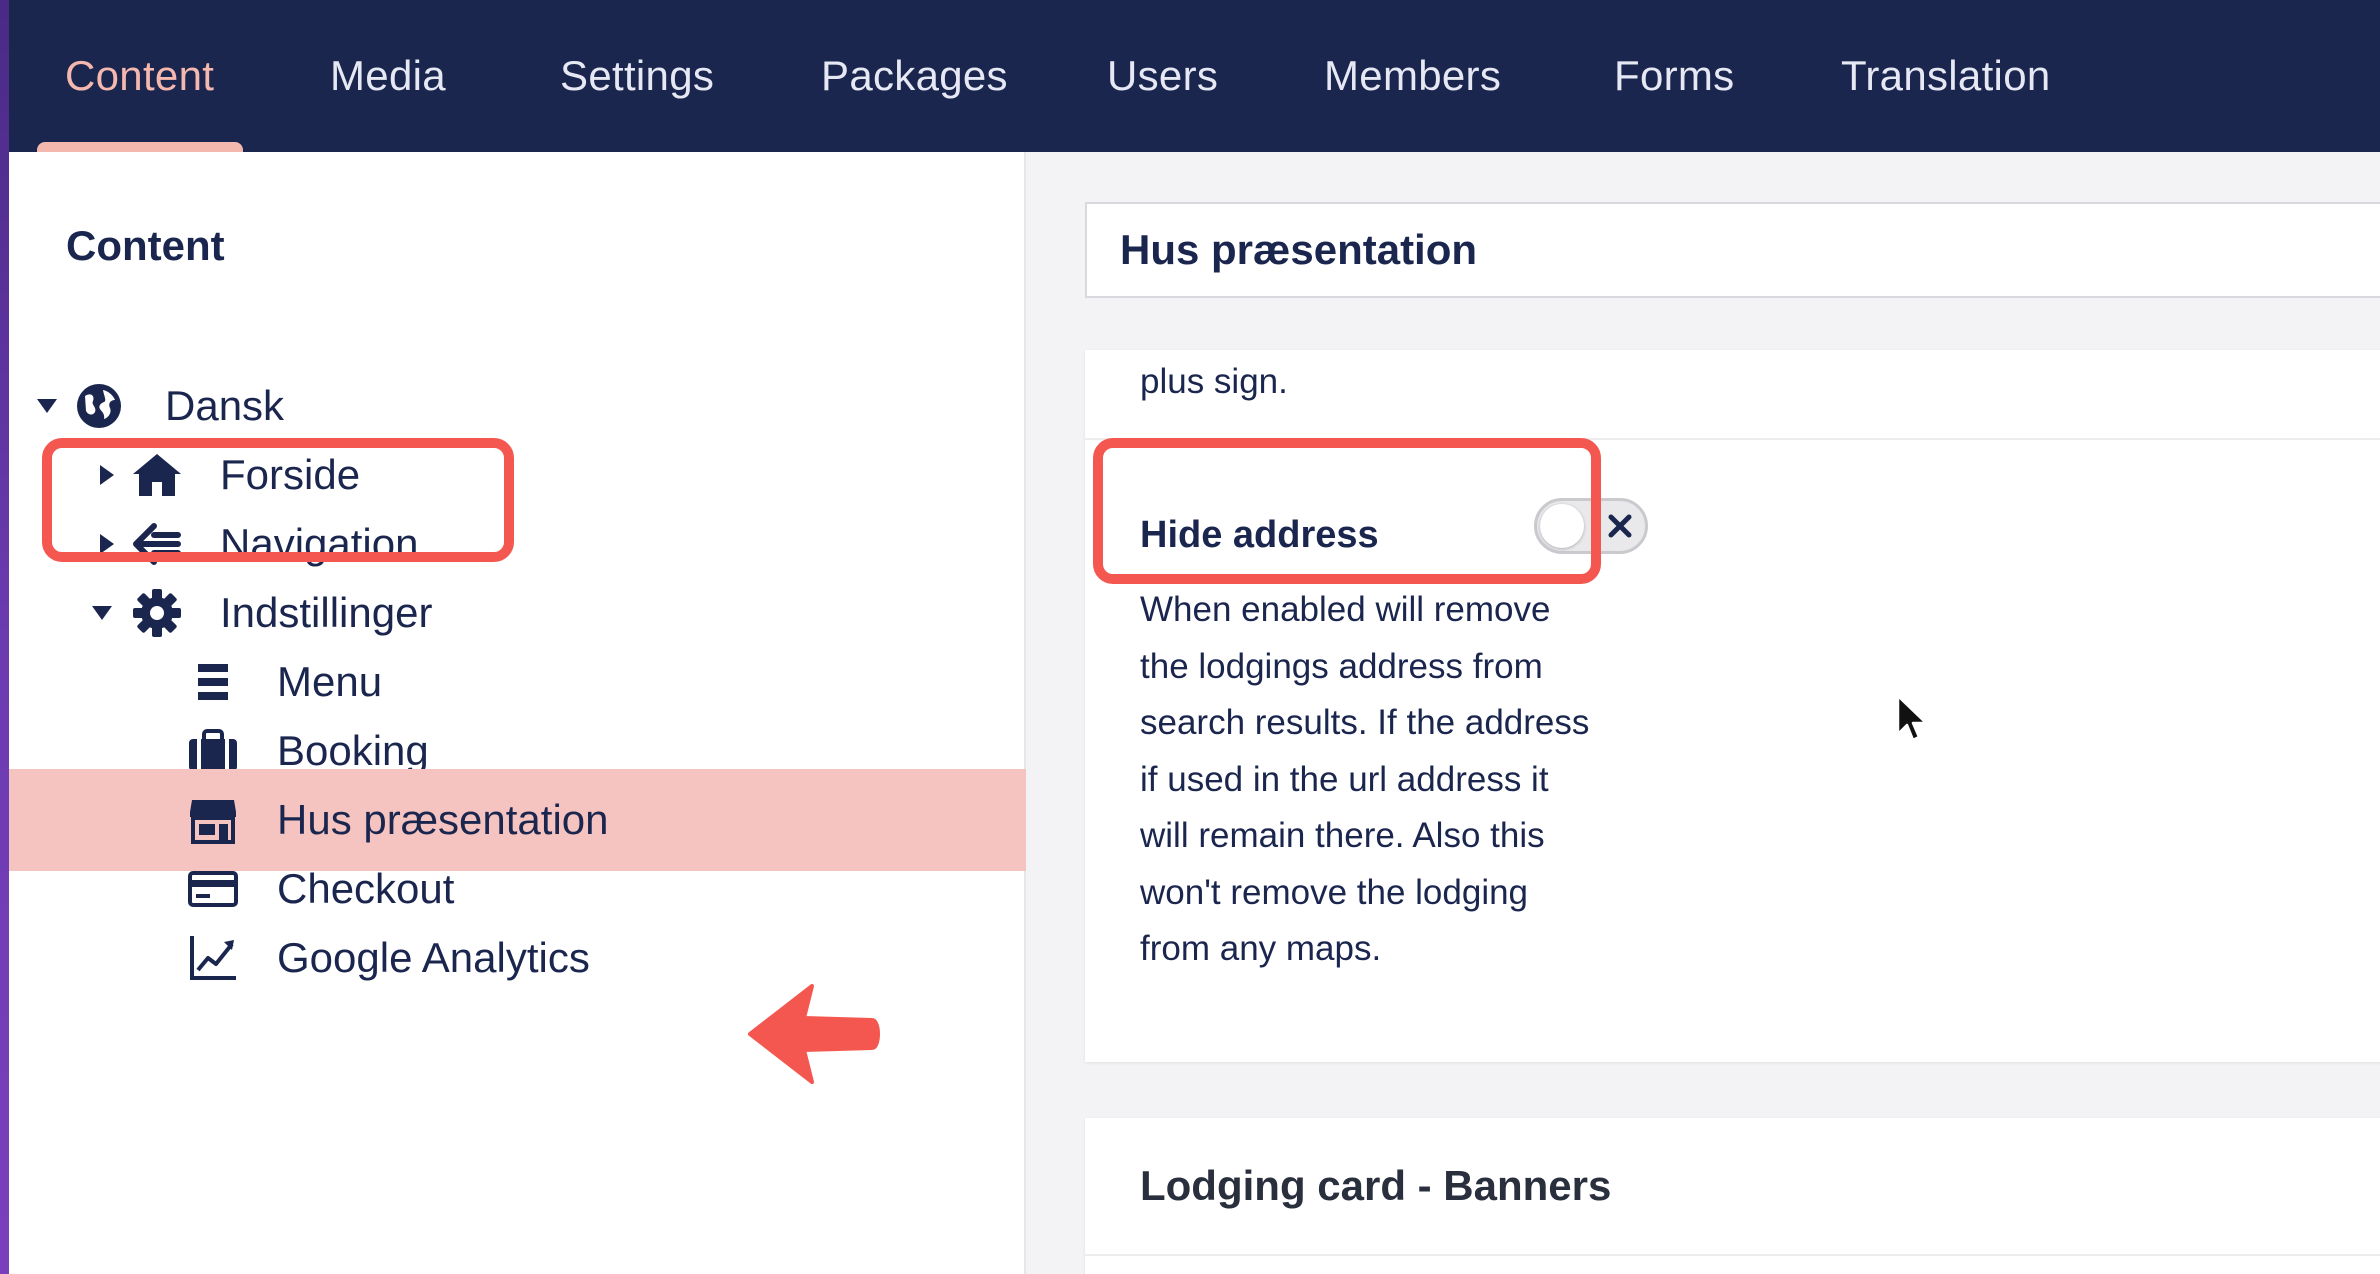 The width and height of the screenshot is (2380, 1274). Describe the element at coordinates (1732, 1255) in the screenshot. I see `group-divider` at that location.